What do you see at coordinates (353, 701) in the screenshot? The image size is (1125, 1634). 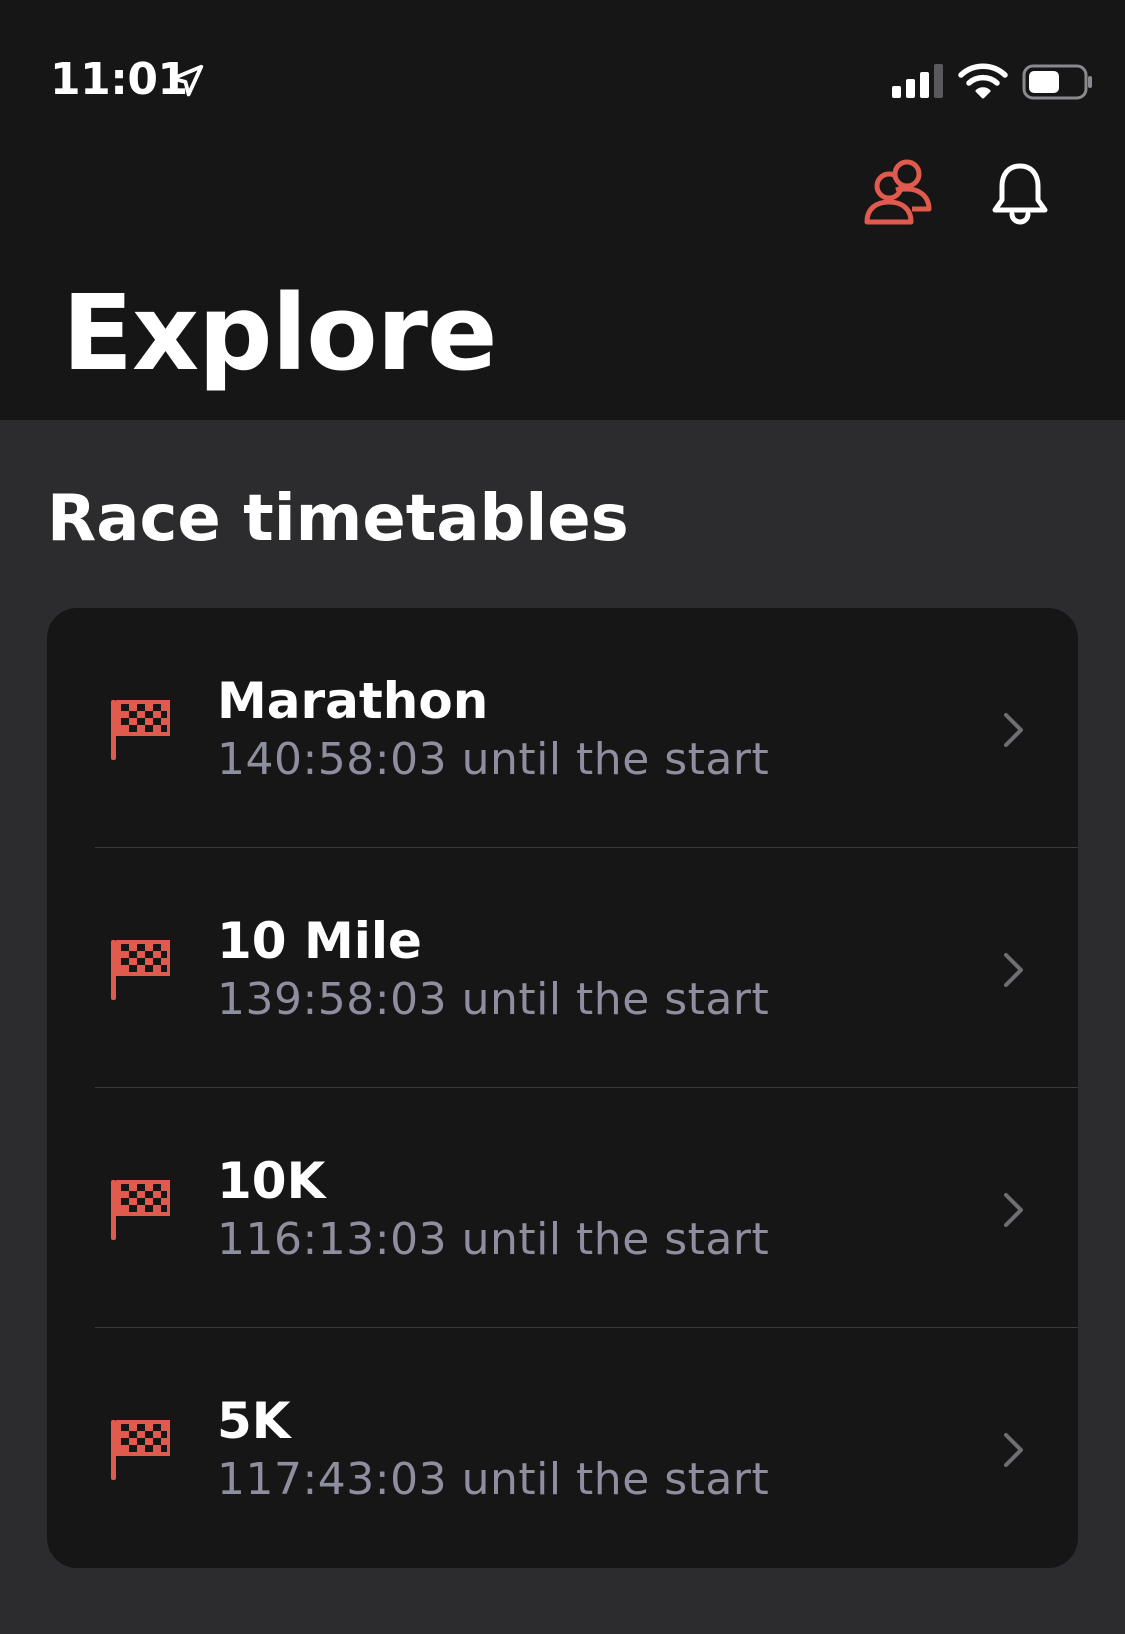 I see `race-name: Marathon` at bounding box center [353, 701].